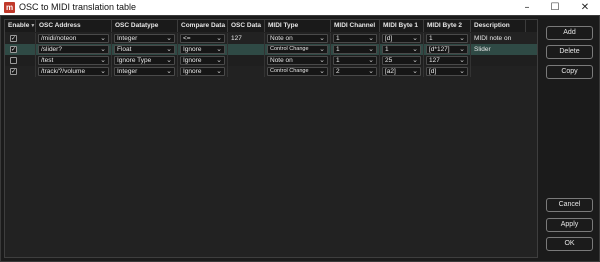 This screenshot has width=600, height=262. Describe the element at coordinates (145, 26) in the screenshot. I see `column-header-osc-datatype: OSC Datatype` at that location.